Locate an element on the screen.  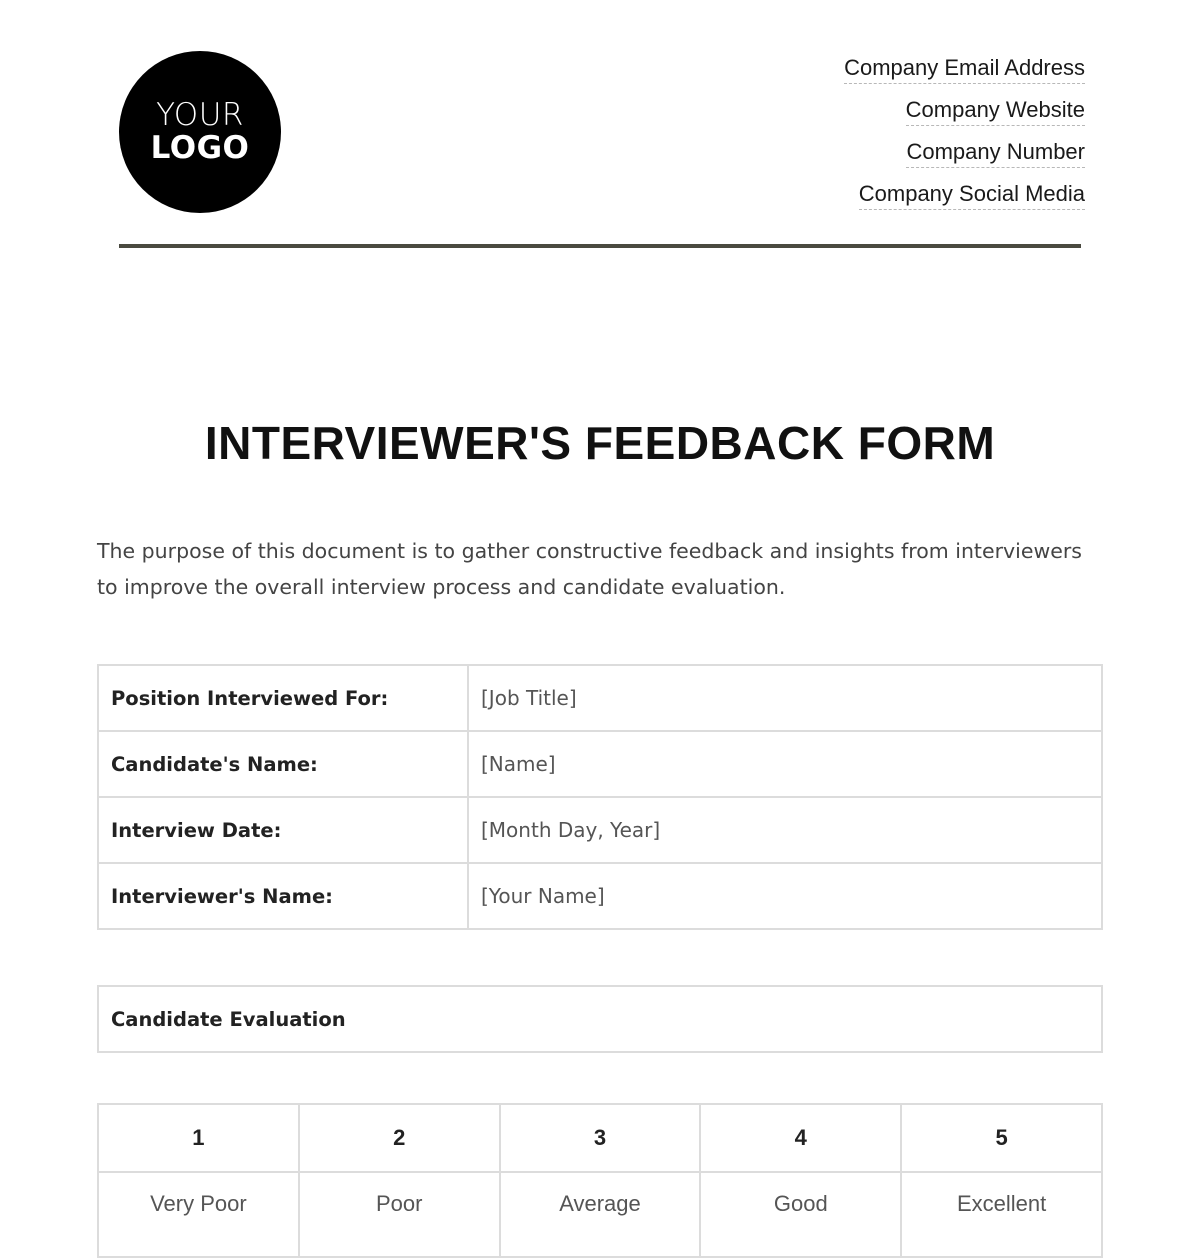
interviewer-name-label: Interviewer's Name: is located at coordinates (283, 896).